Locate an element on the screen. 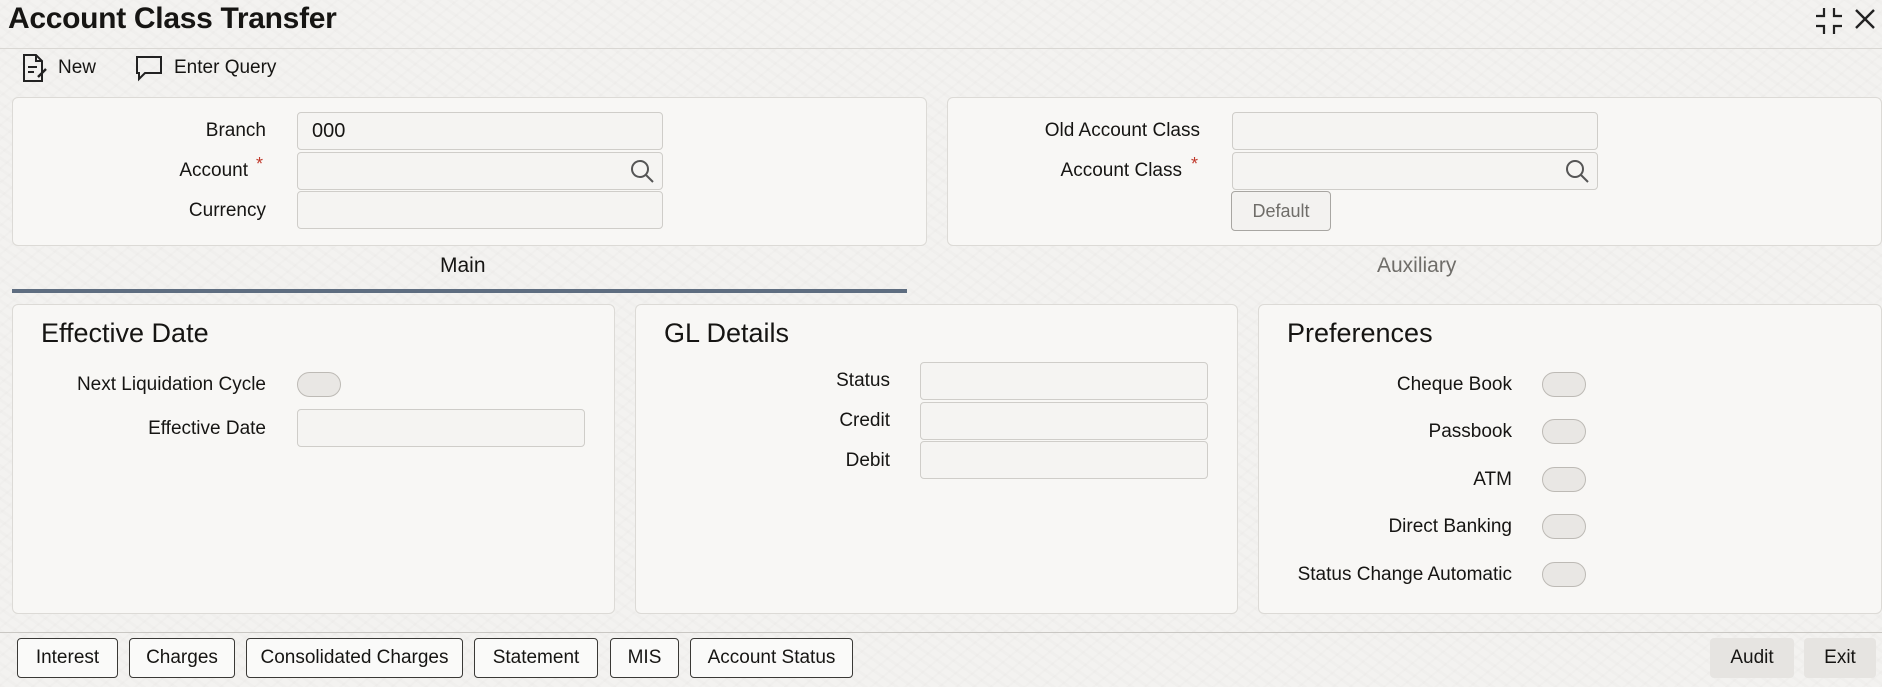  gl-debit-label: Debit is located at coordinates (867, 460).